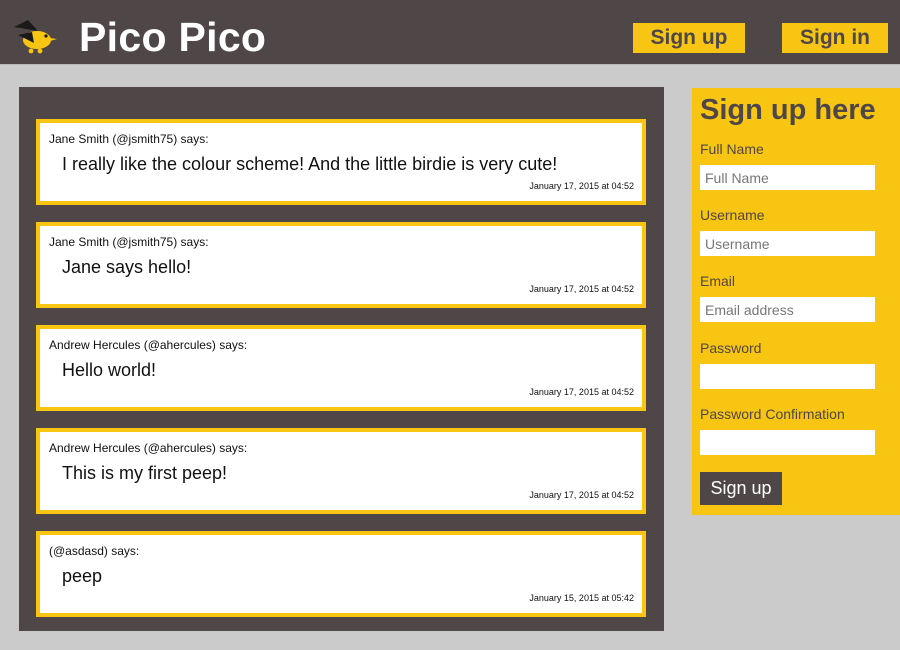 The image size is (900, 650). What do you see at coordinates (787, 177) in the screenshot?
I see `full-name-input` at bounding box center [787, 177].